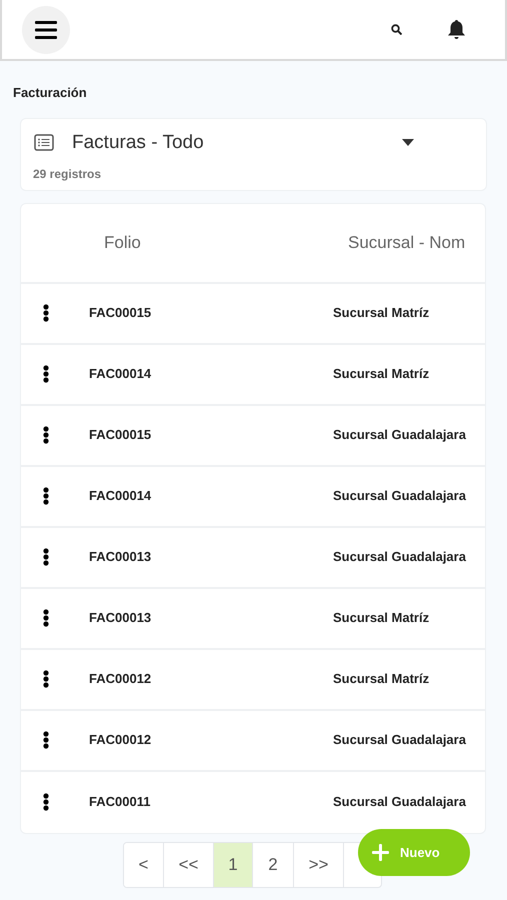 The width and height of the screenshot is (507, 900). What do you see at coordinates (233, 864) in the screenshot?
I see `page-button: 1` at bounding box center [233, 864].